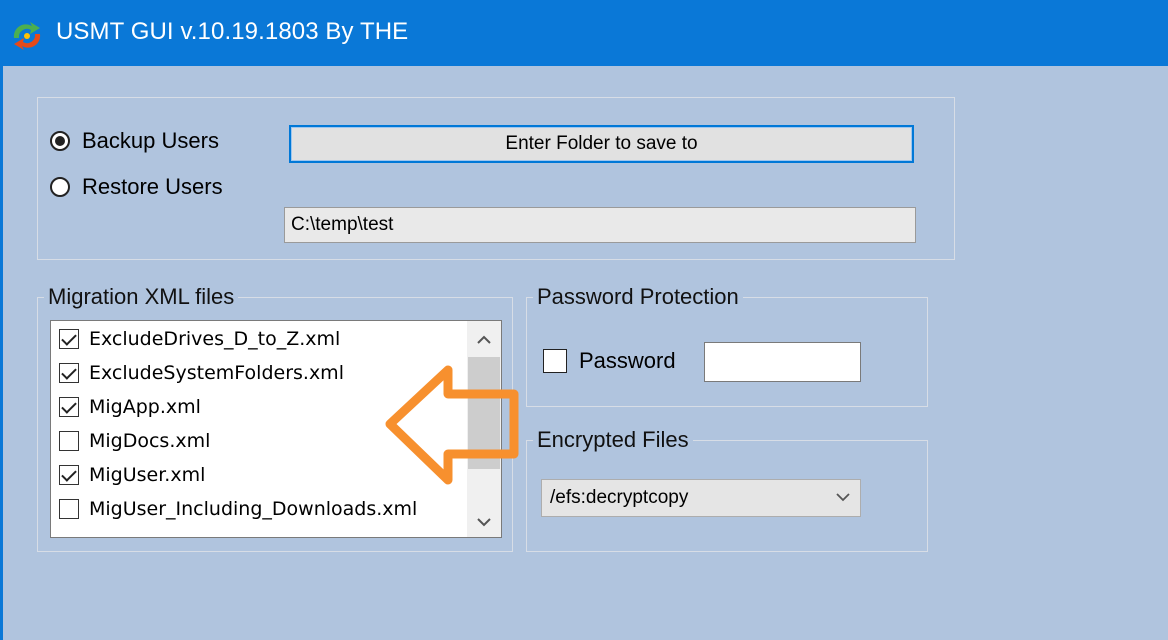 The height and width of the screenshot is (640, 1168). Describe the element at coordinates (484, 339) in the screenshot. I see `scroll-up-icon` at that location.